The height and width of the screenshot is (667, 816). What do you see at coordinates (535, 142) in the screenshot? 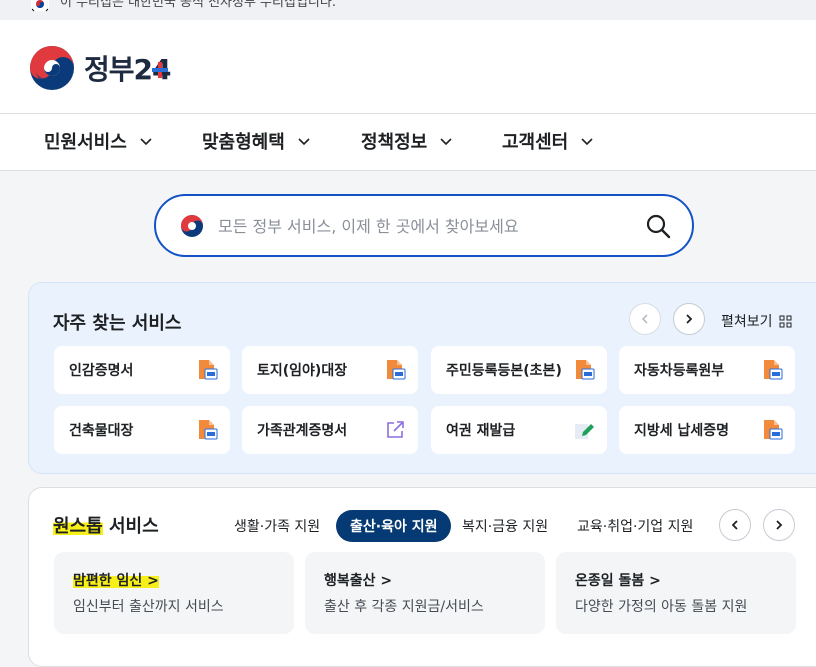
I see `nav-item-label: 고객센터` at bounding box center [535, 142].